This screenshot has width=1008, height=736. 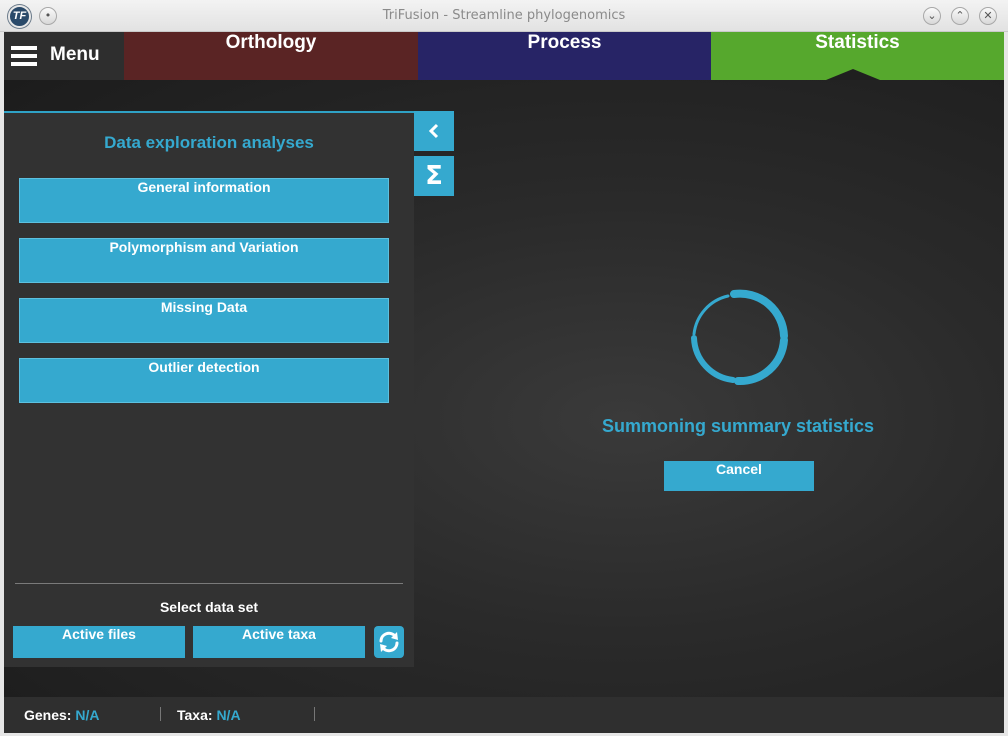 I want to click on taxa-status: Taxa: N/A, so click(x=209, y=715).